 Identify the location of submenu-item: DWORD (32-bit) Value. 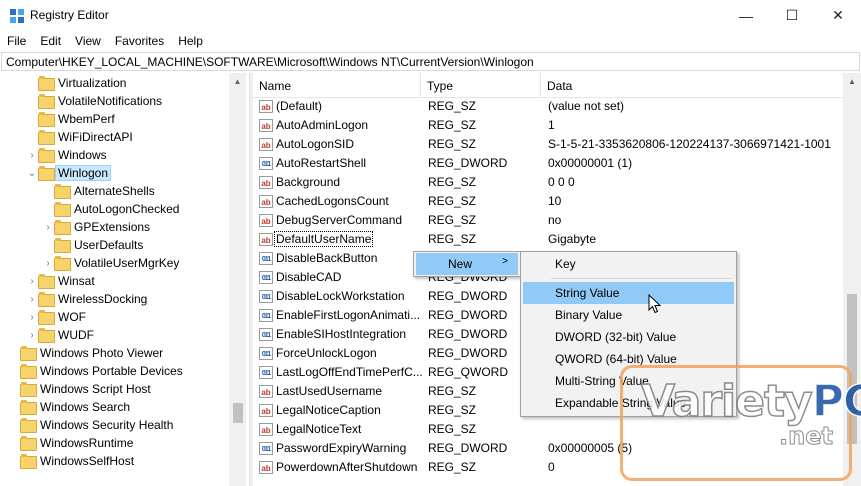
(628, 337).